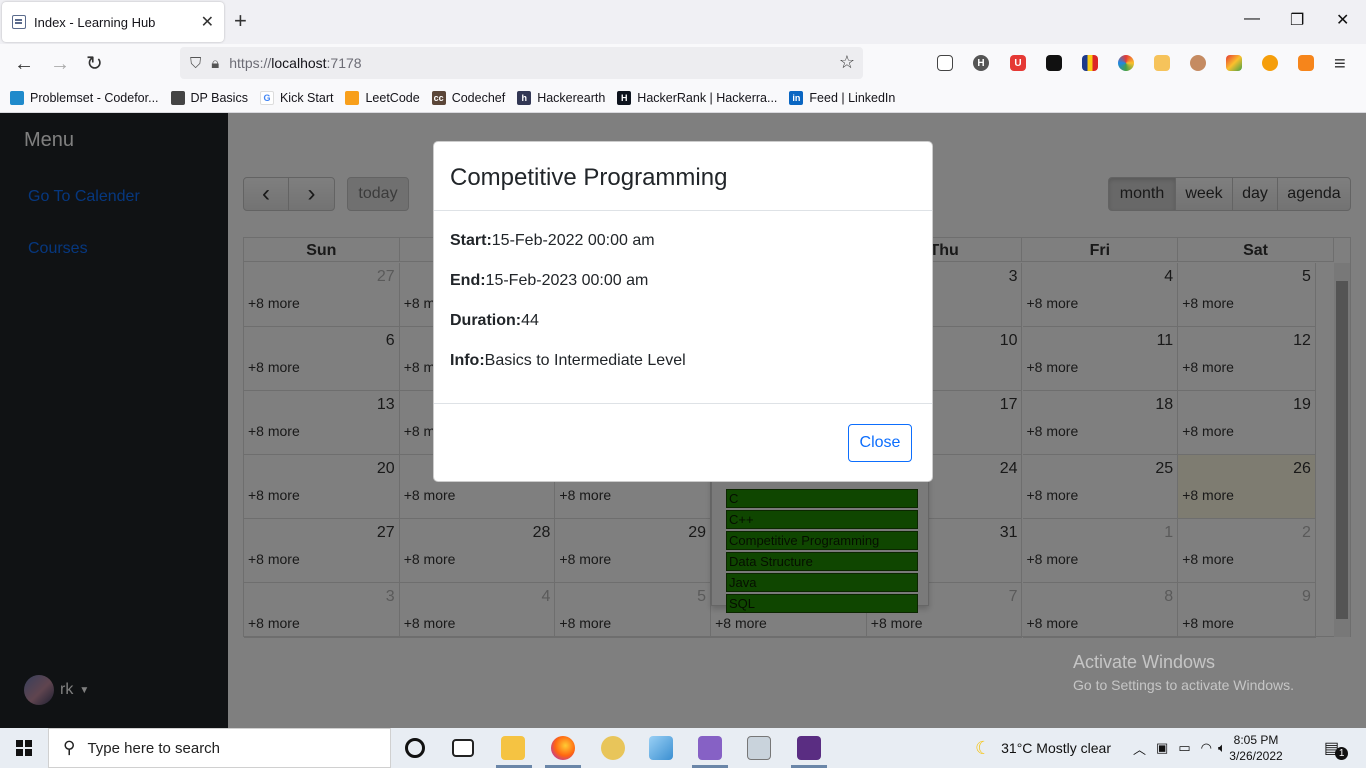 The width and height of the screenshot is (1366, 768). Describe the element at coordinates (683, 22) in the screenshot. I see `browser-tab-bar: Index - Learning Hub ✕ + — ❐ ✕` at that location.